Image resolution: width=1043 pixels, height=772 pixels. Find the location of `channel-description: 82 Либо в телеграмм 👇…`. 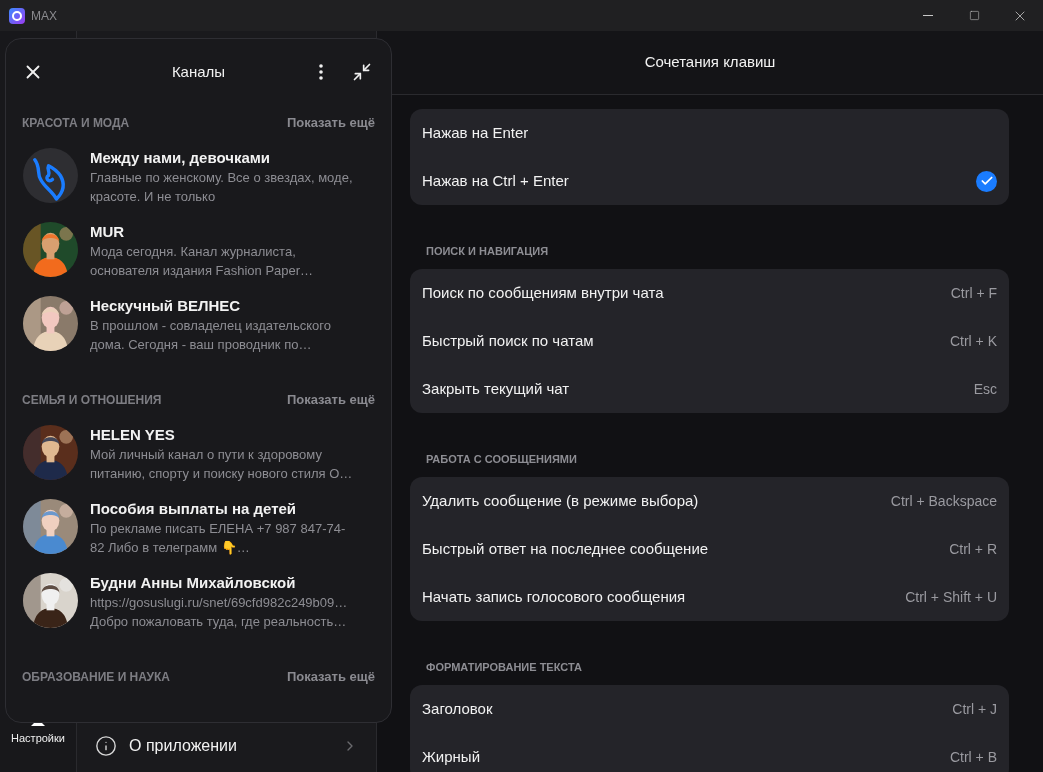

channel-description: 82 Либо в телеграмм 👇… is located at coordinates (170, 548).